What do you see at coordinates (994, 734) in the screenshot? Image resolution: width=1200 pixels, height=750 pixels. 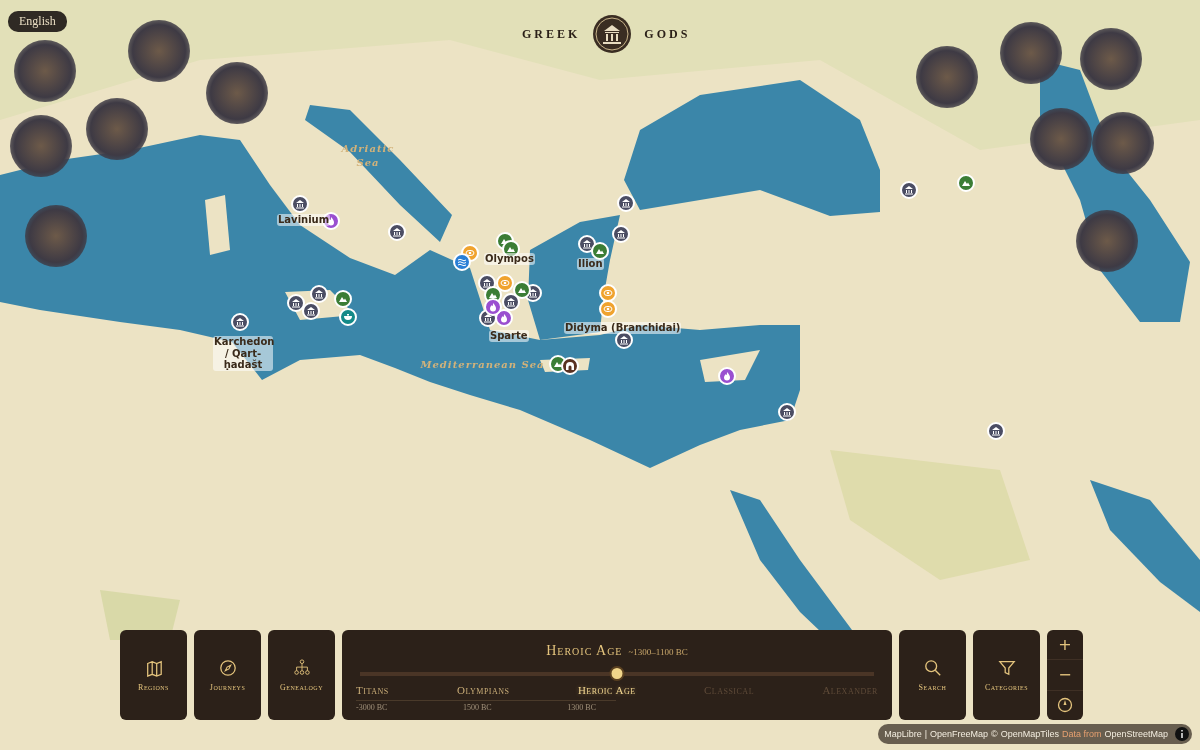 I see `attribution-text: ©` at bounding box center [994, 734].